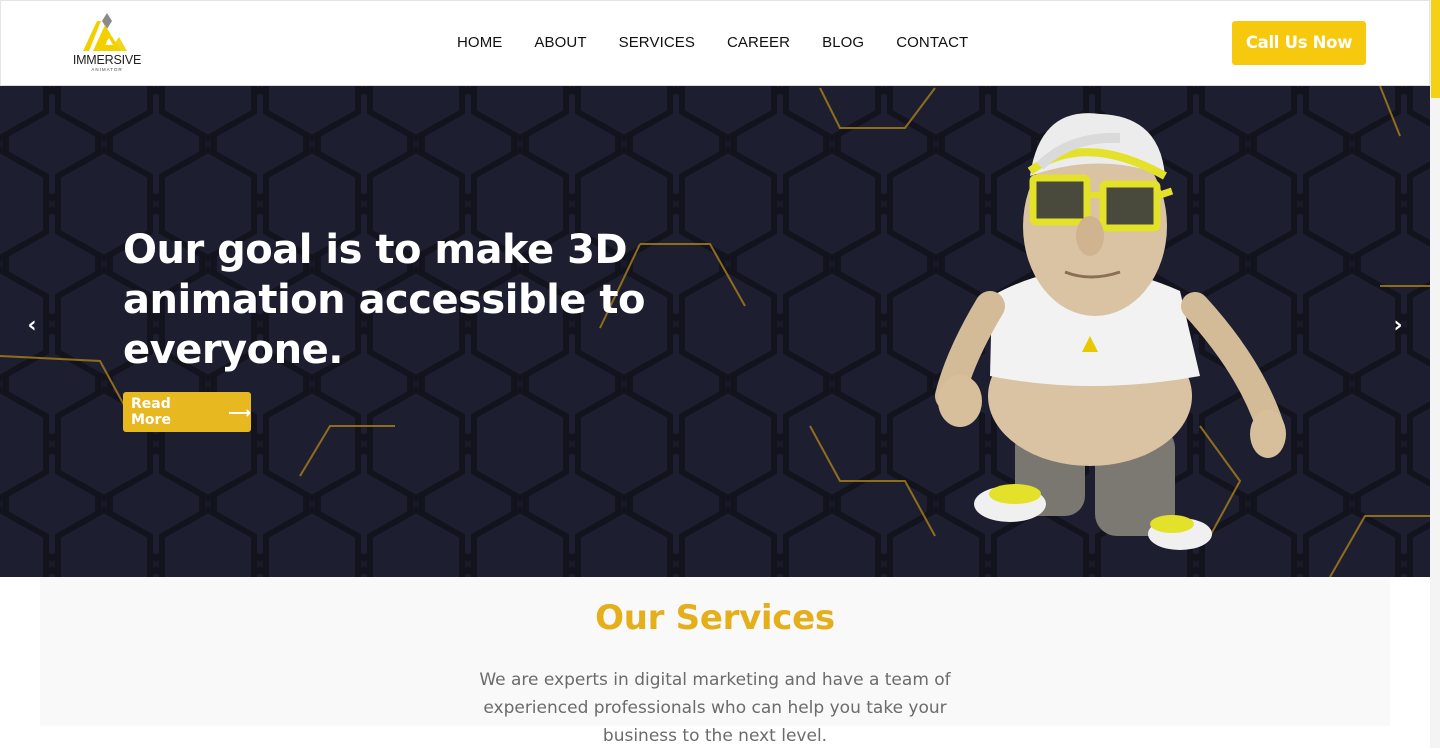  Describe the element at coordinates (151, 412) in the screenshot. I see `read-more-label: Read More` at that location.